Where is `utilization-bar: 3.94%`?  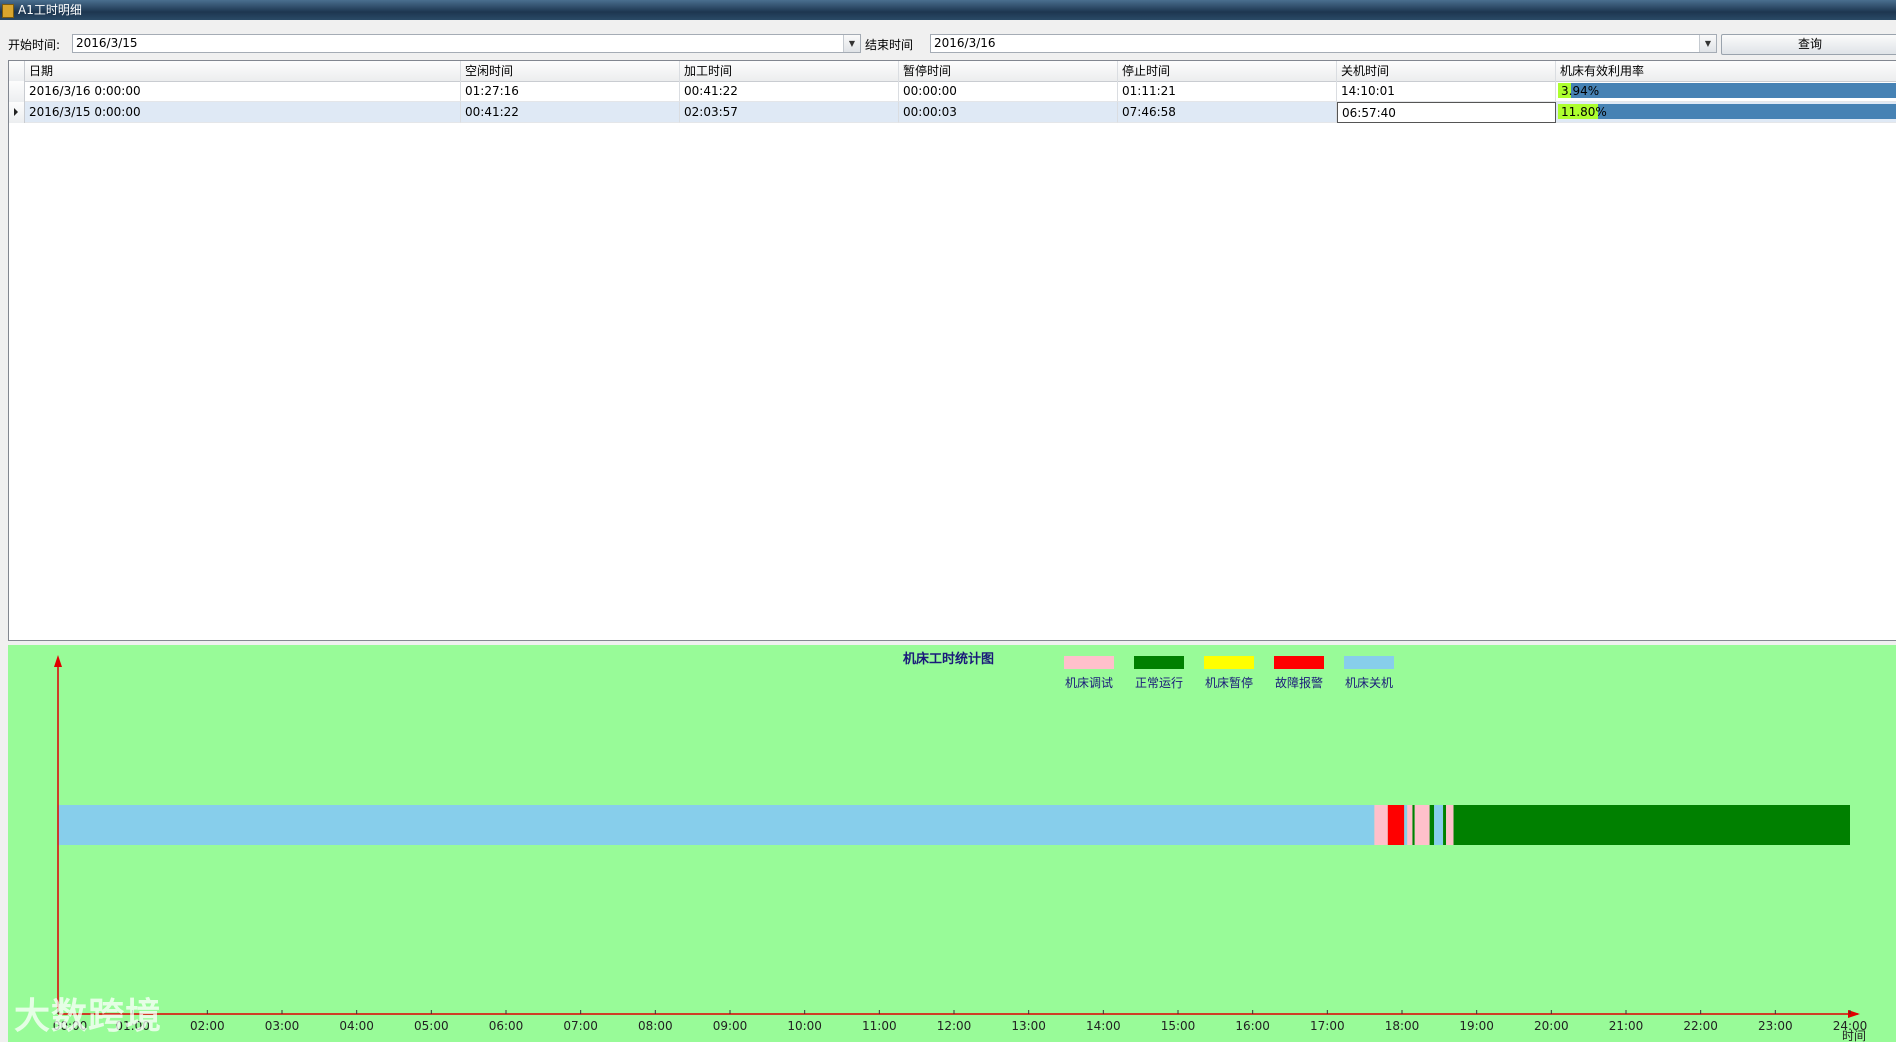
utilization-bar: 3.94% is located at coordinates (1727, 90).